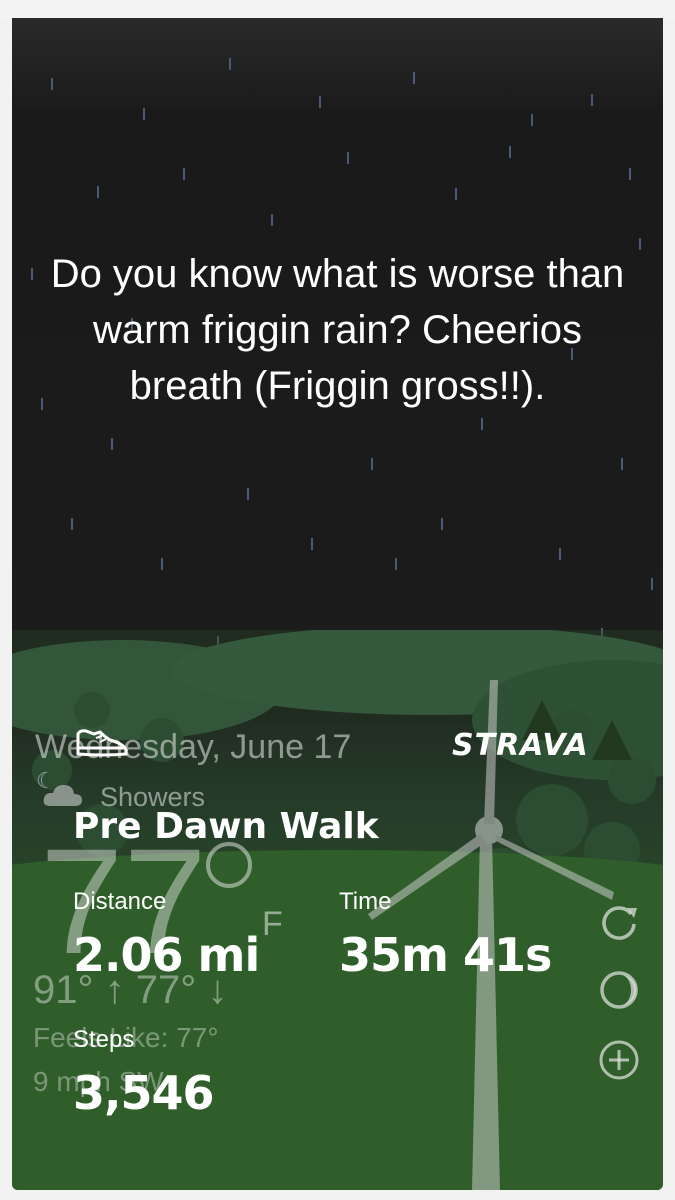 This screenshot has height=1200, width=675. I want to click on shoe-icon, so click(102, 743).